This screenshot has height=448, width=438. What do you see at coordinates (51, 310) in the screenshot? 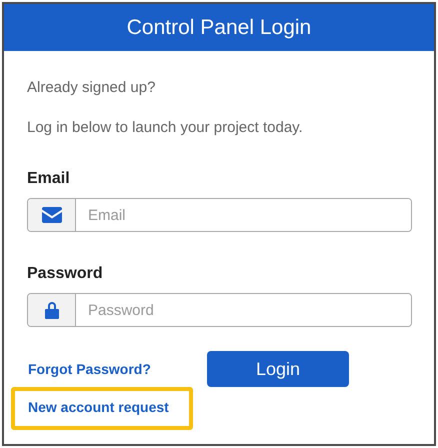
I see `lock-icon` at bounding box center [51, 310].